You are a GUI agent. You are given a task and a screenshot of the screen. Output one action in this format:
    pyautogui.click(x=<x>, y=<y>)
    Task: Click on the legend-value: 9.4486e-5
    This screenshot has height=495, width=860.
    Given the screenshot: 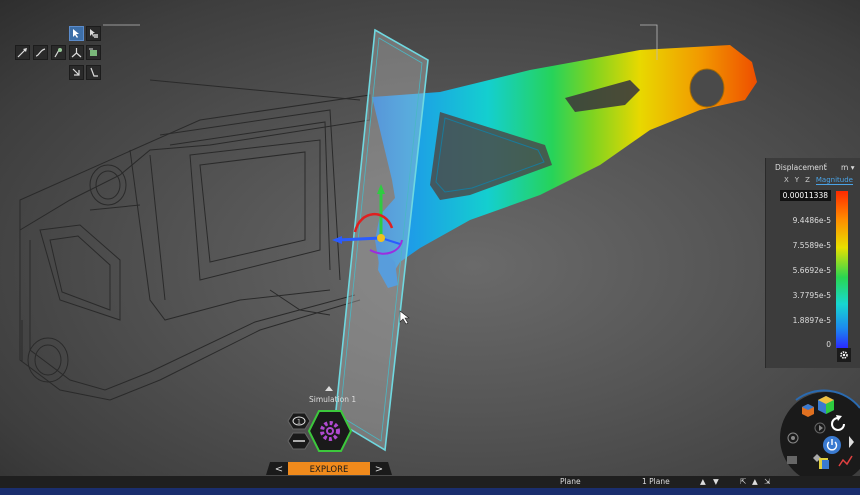 What is the action you would take?
    pyautogui.click(x=811, y=220)
    